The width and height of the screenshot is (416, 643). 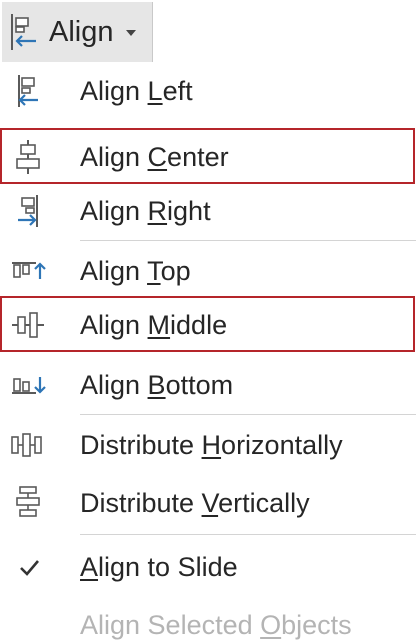 What do you see at coordinates (282, 445) in the screenshot?
I see `label-text: orizontally` at bounding box center [282, 445].